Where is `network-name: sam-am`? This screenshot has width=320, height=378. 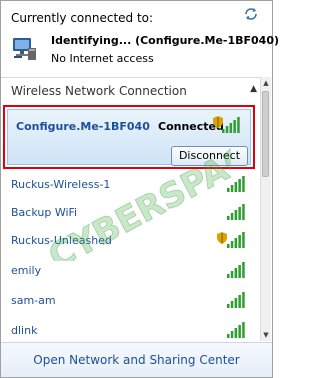 network-name: sam-am is located at coordinates (33, 300).